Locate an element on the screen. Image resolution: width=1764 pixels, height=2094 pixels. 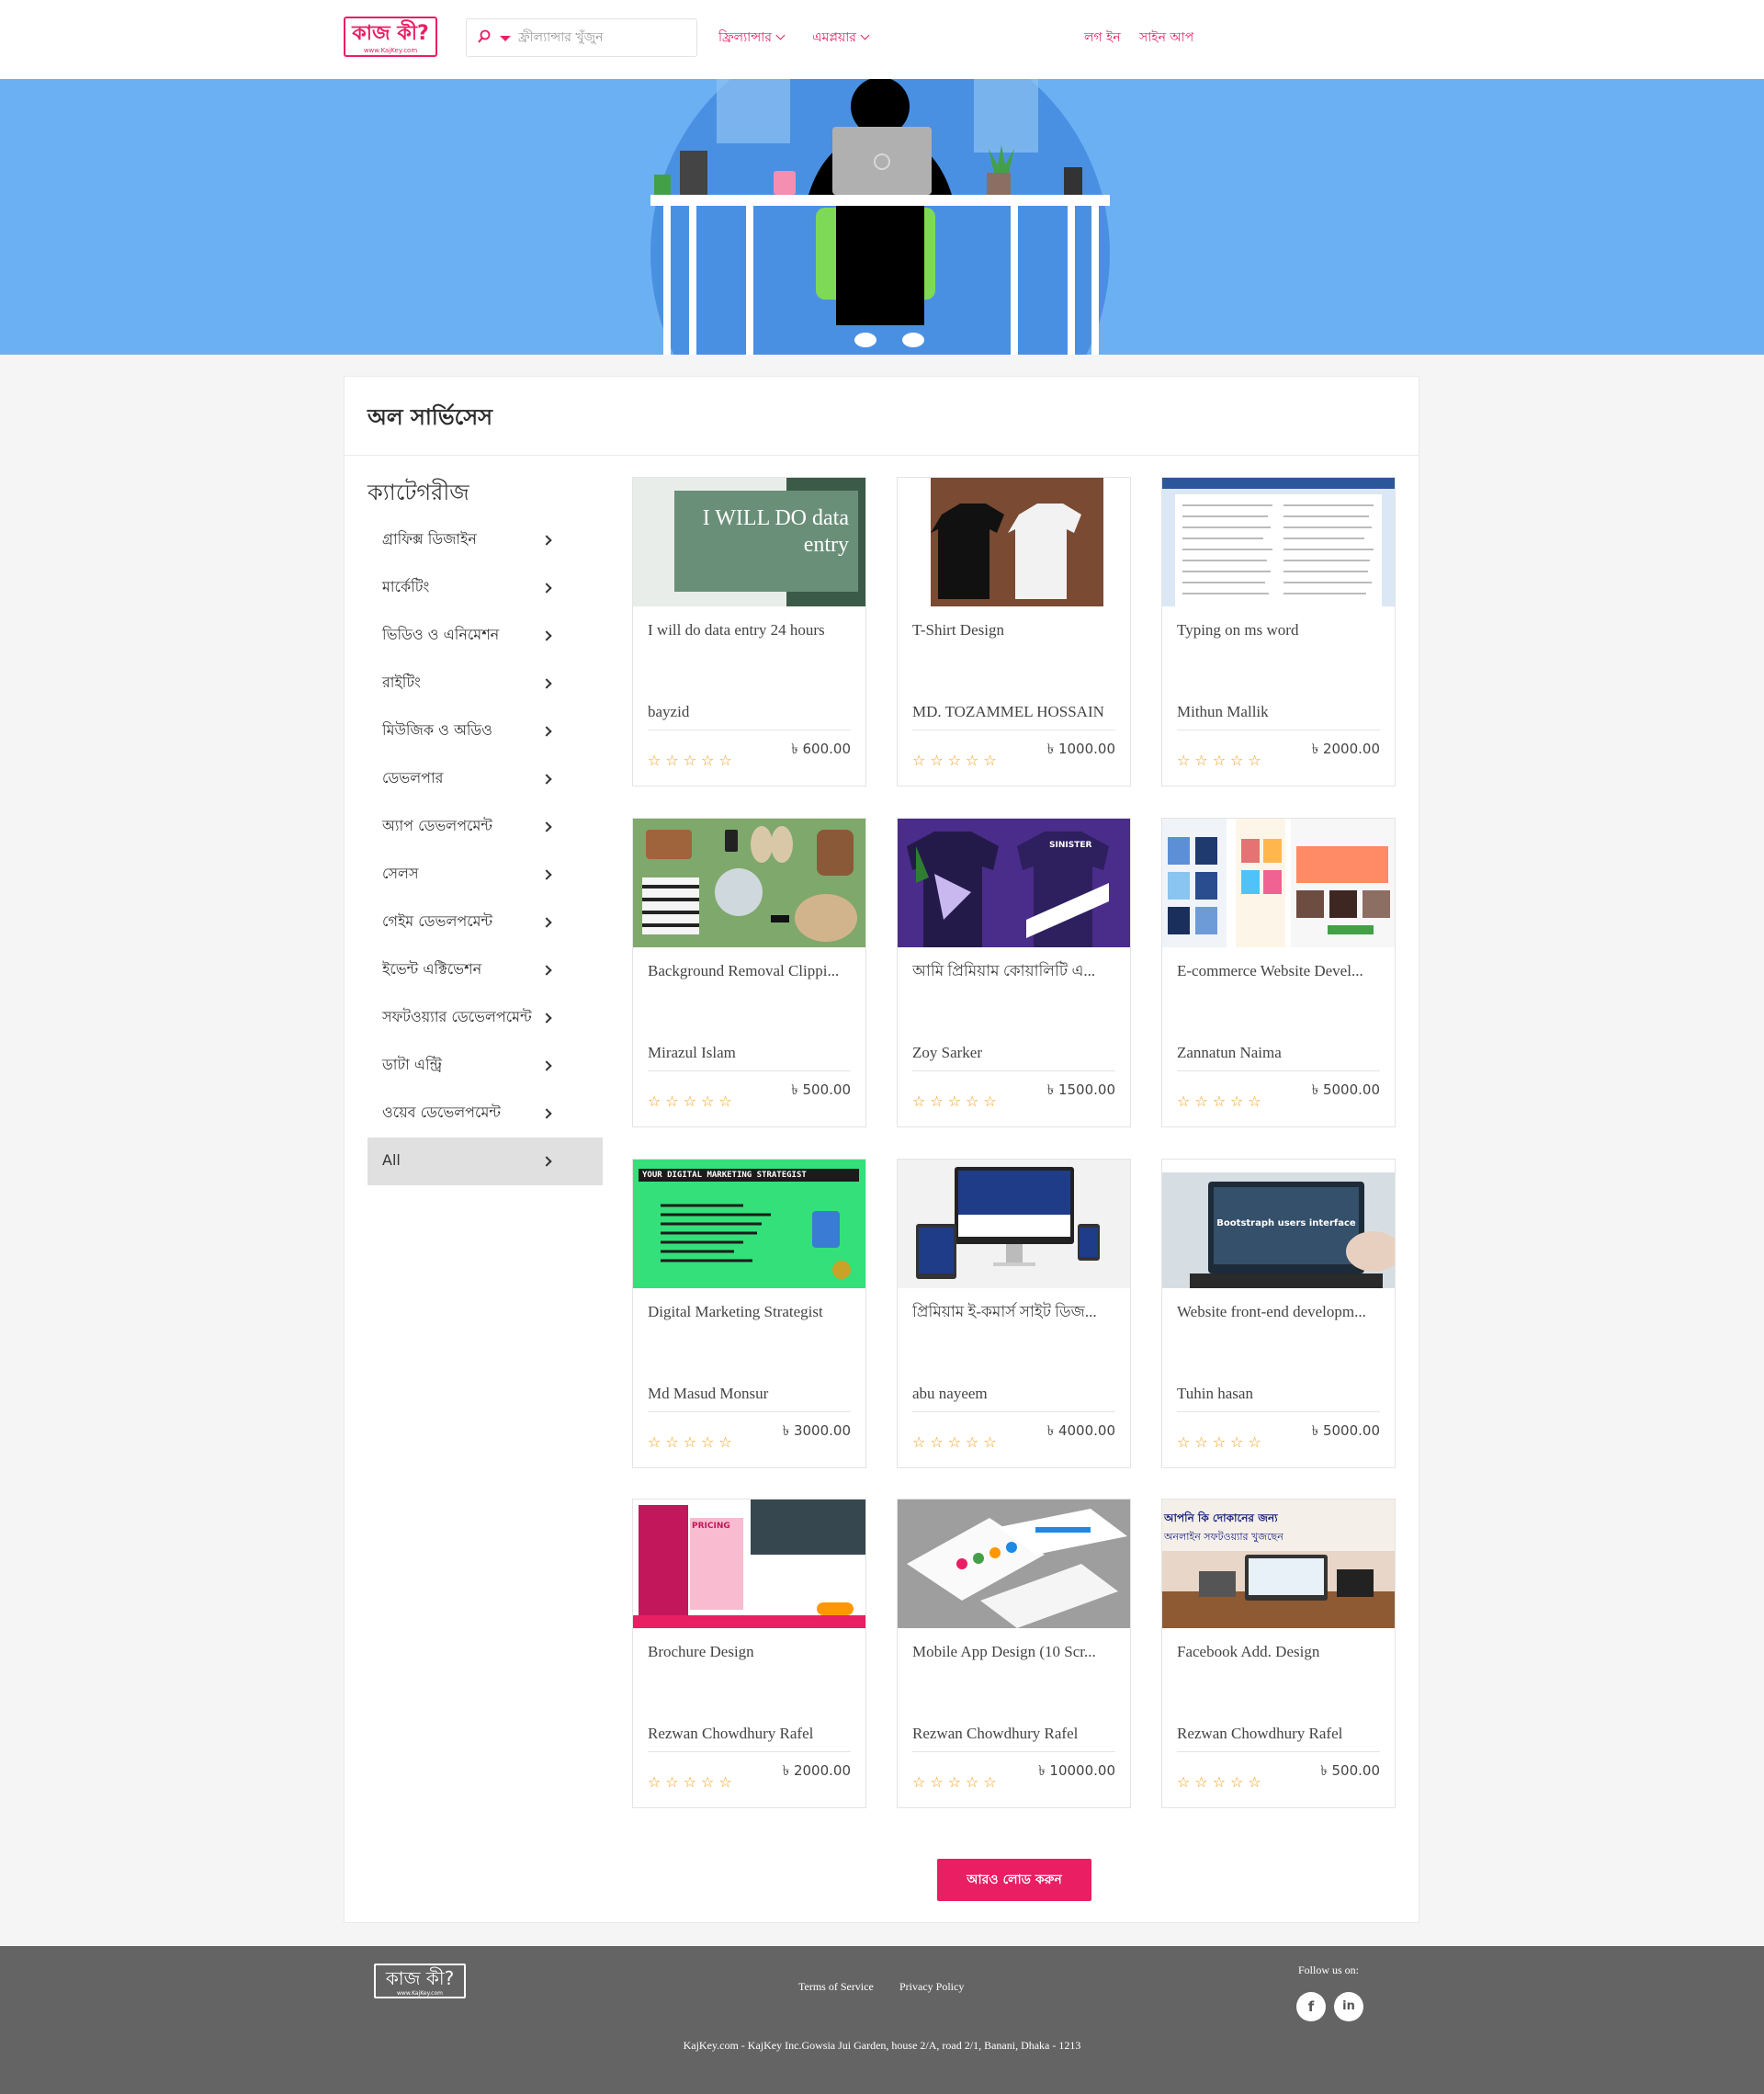
category-label: ডাটা এন্ট্রি is located at coordinates (413, 1064).